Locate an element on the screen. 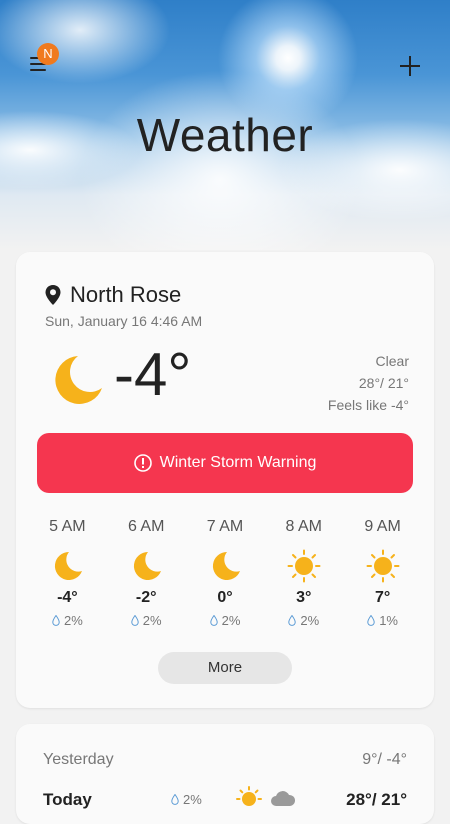 Image resolution: width=450 pixels, height=824 pixels. hourly-item: 7 AM 0° 2% is located at coordinates (225, 573).